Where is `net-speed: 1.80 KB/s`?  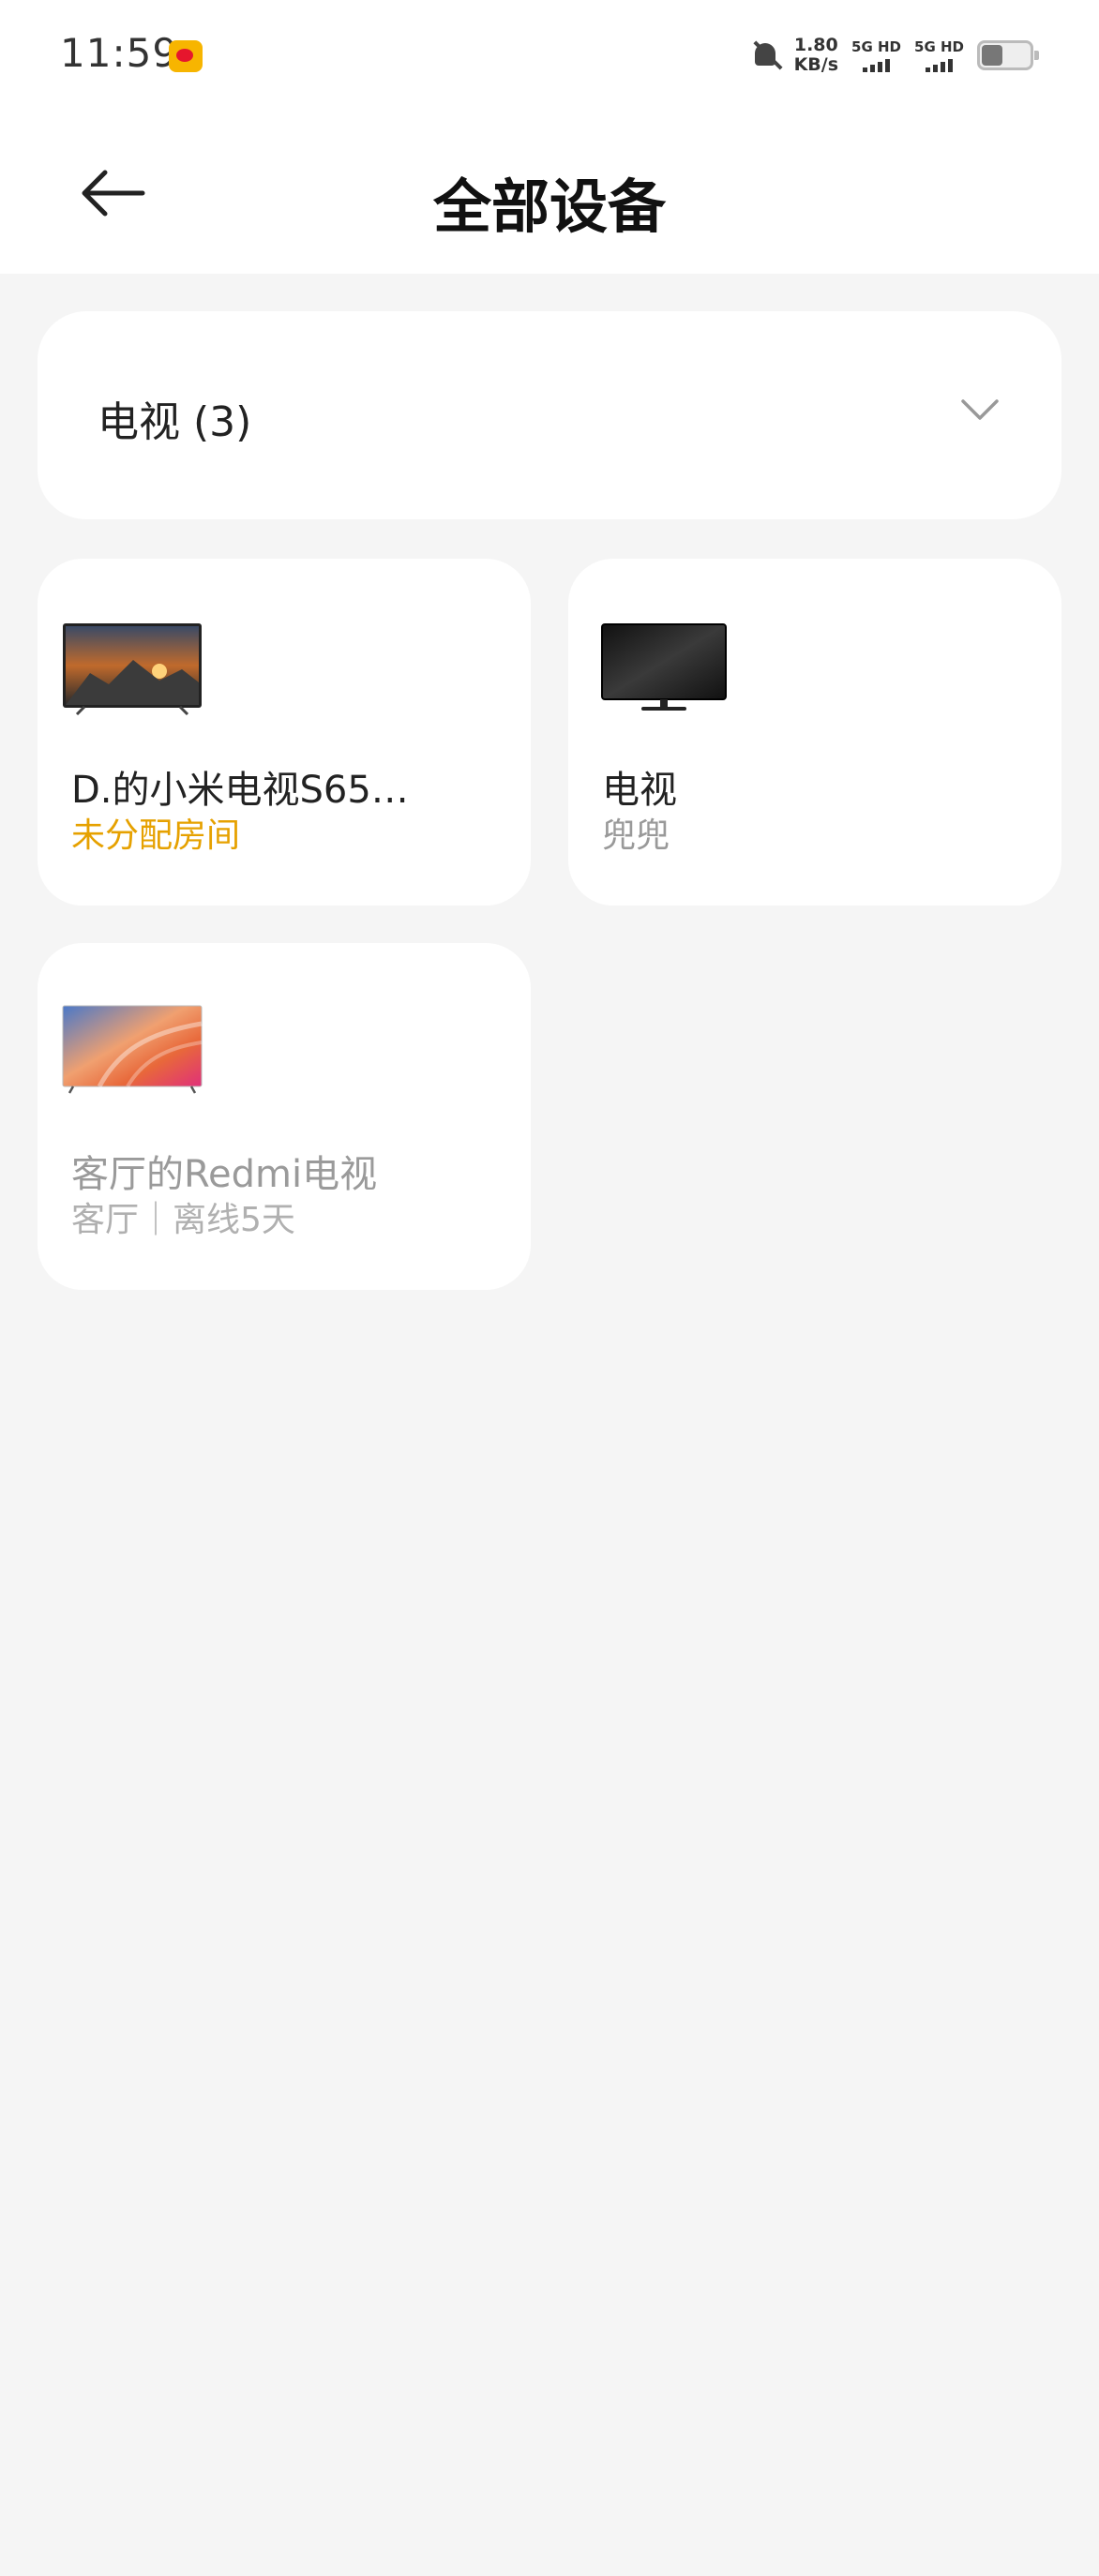 net-speed: 1.80 KB/s is located at coordinates (816, 55).